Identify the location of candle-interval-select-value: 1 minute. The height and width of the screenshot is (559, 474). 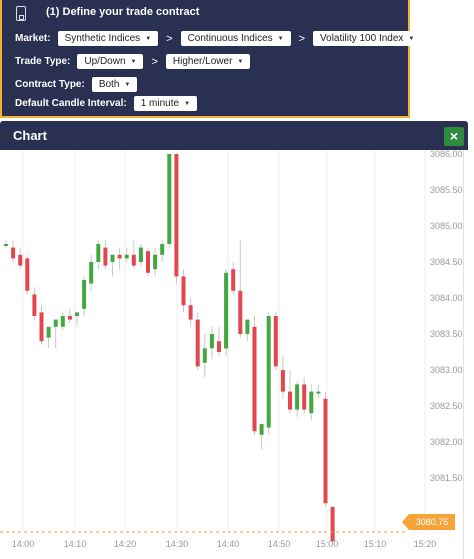
(160, 103).